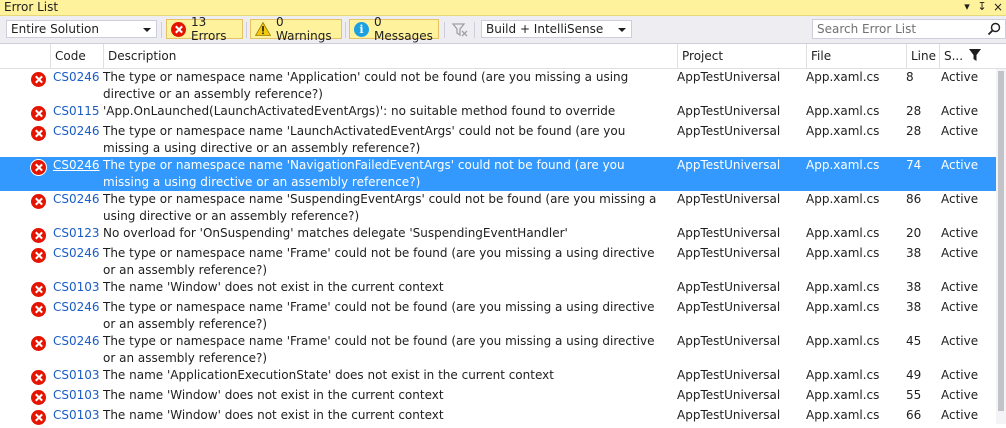 The image size is (1006, 428). Describe the element at coordinates (209, 29) in the screenshot. I see `errors-filter-label: 13 Errors` at that location.